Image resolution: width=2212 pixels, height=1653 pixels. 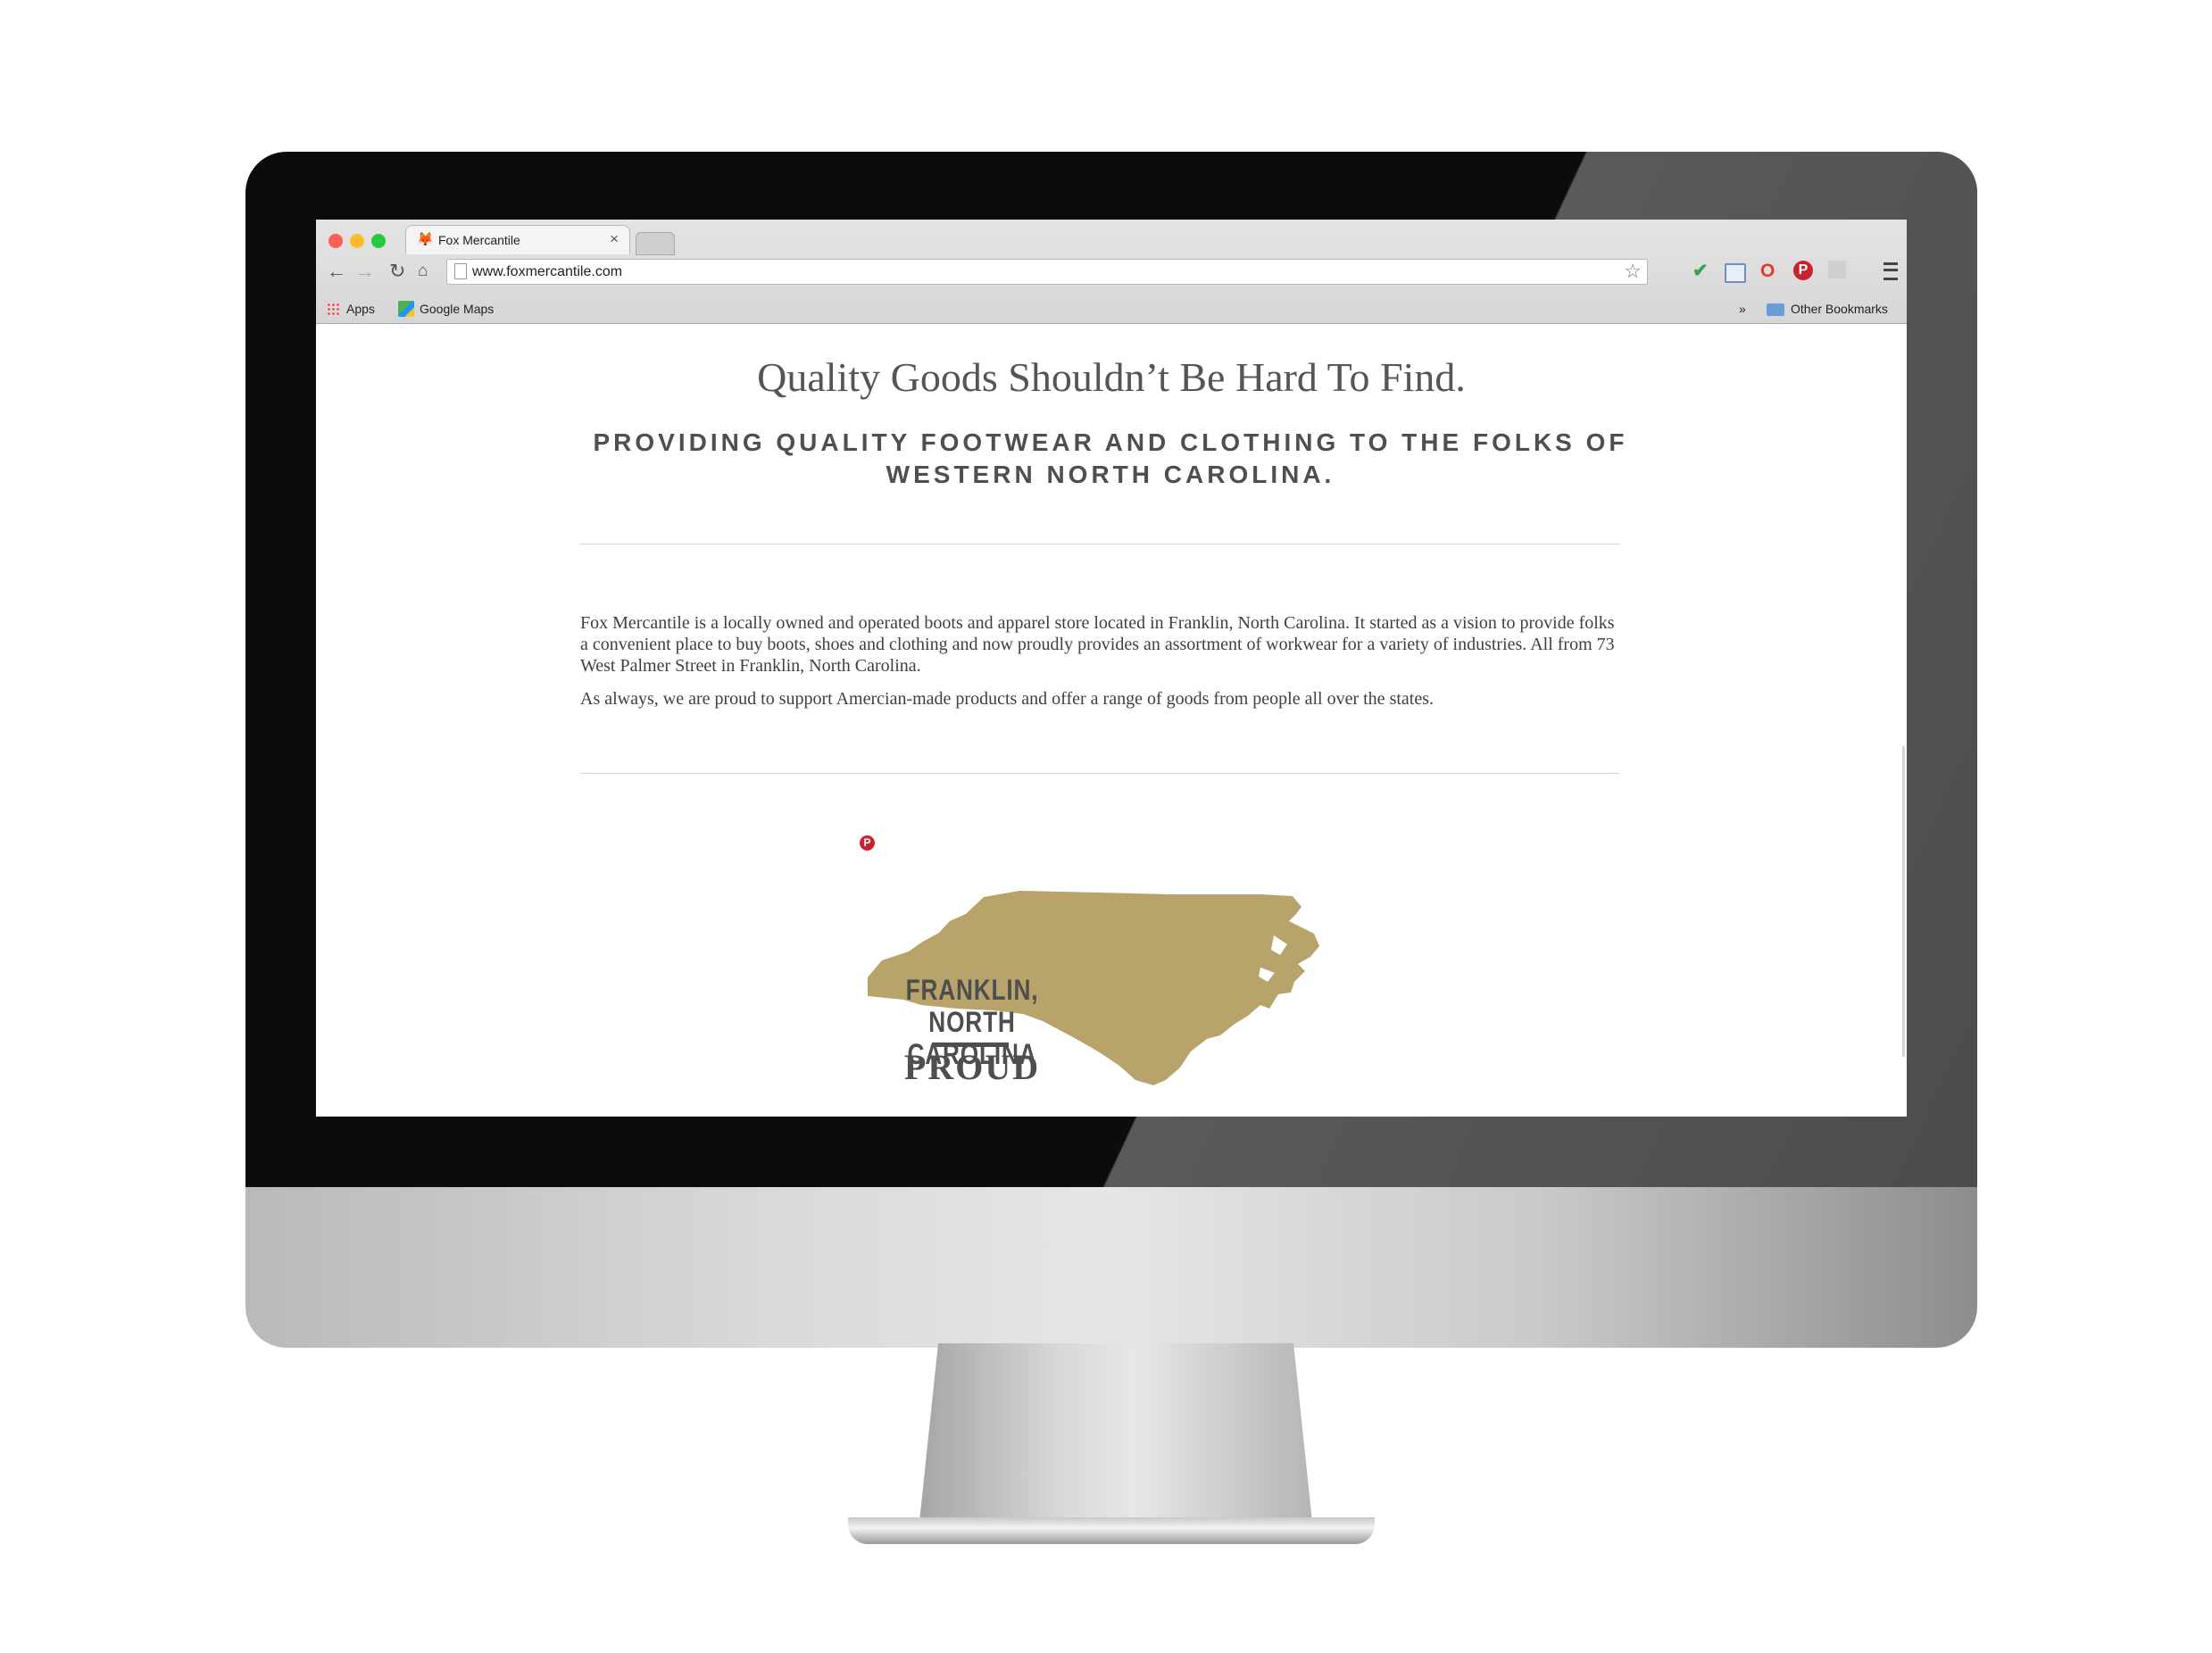 What do you see at coordinates (1700, 271) in the screenshot?
I see `checkmark-icon: ✔` at bounding box center [1700, 271].